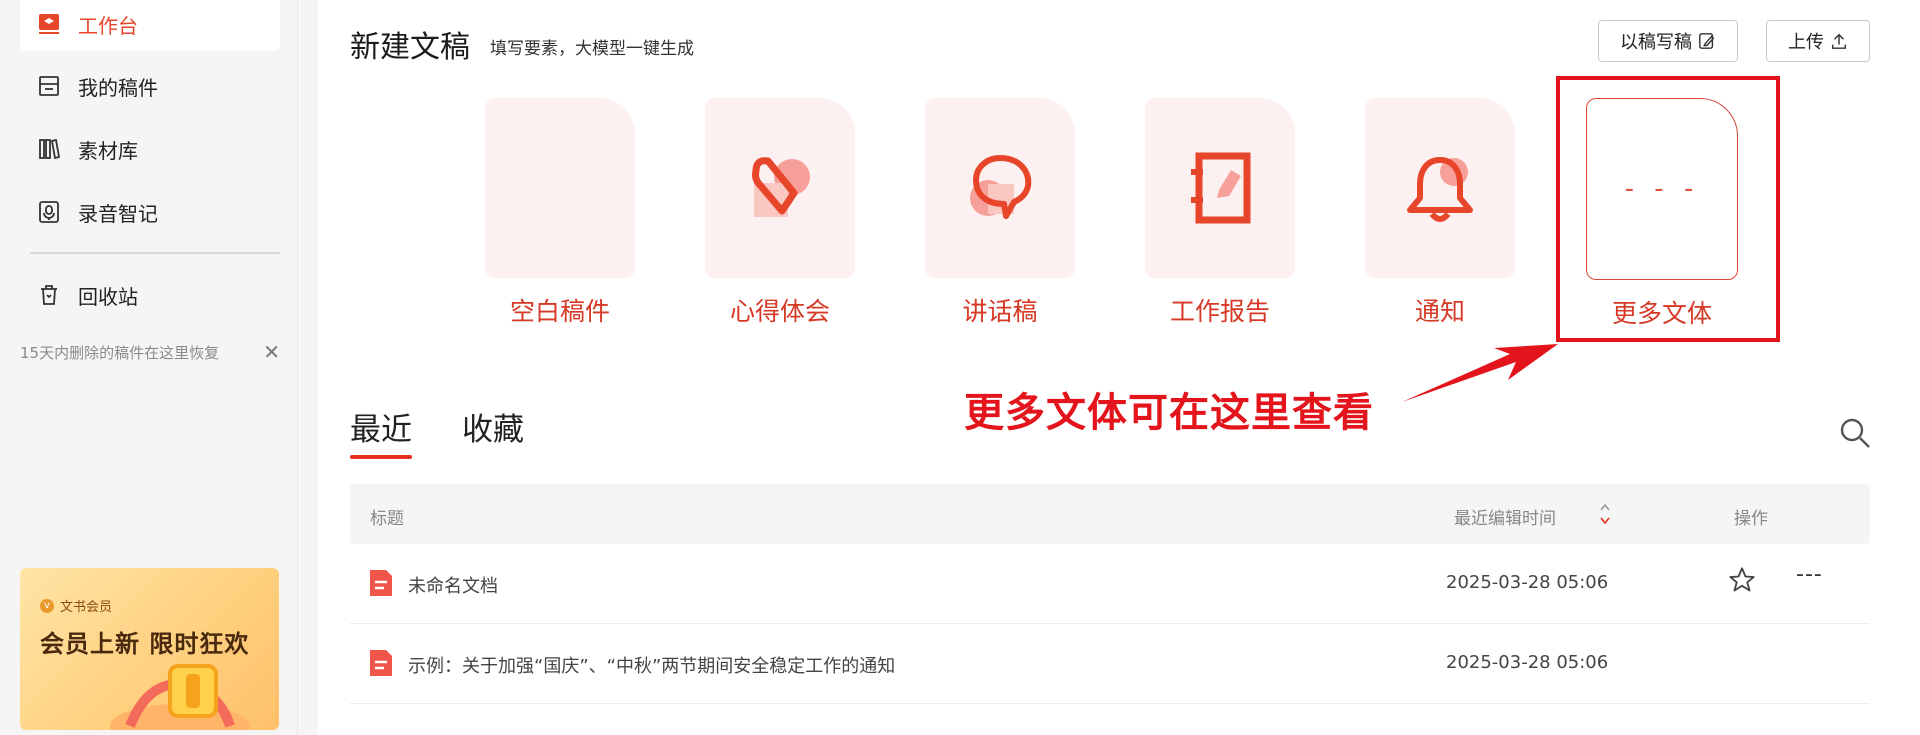 The width and height of the screenshot is (1920, 735). Describe the element at coordinates (1505, 516) in the screenshot. I see `column-edit-time: 最近编辑时间` at that location.